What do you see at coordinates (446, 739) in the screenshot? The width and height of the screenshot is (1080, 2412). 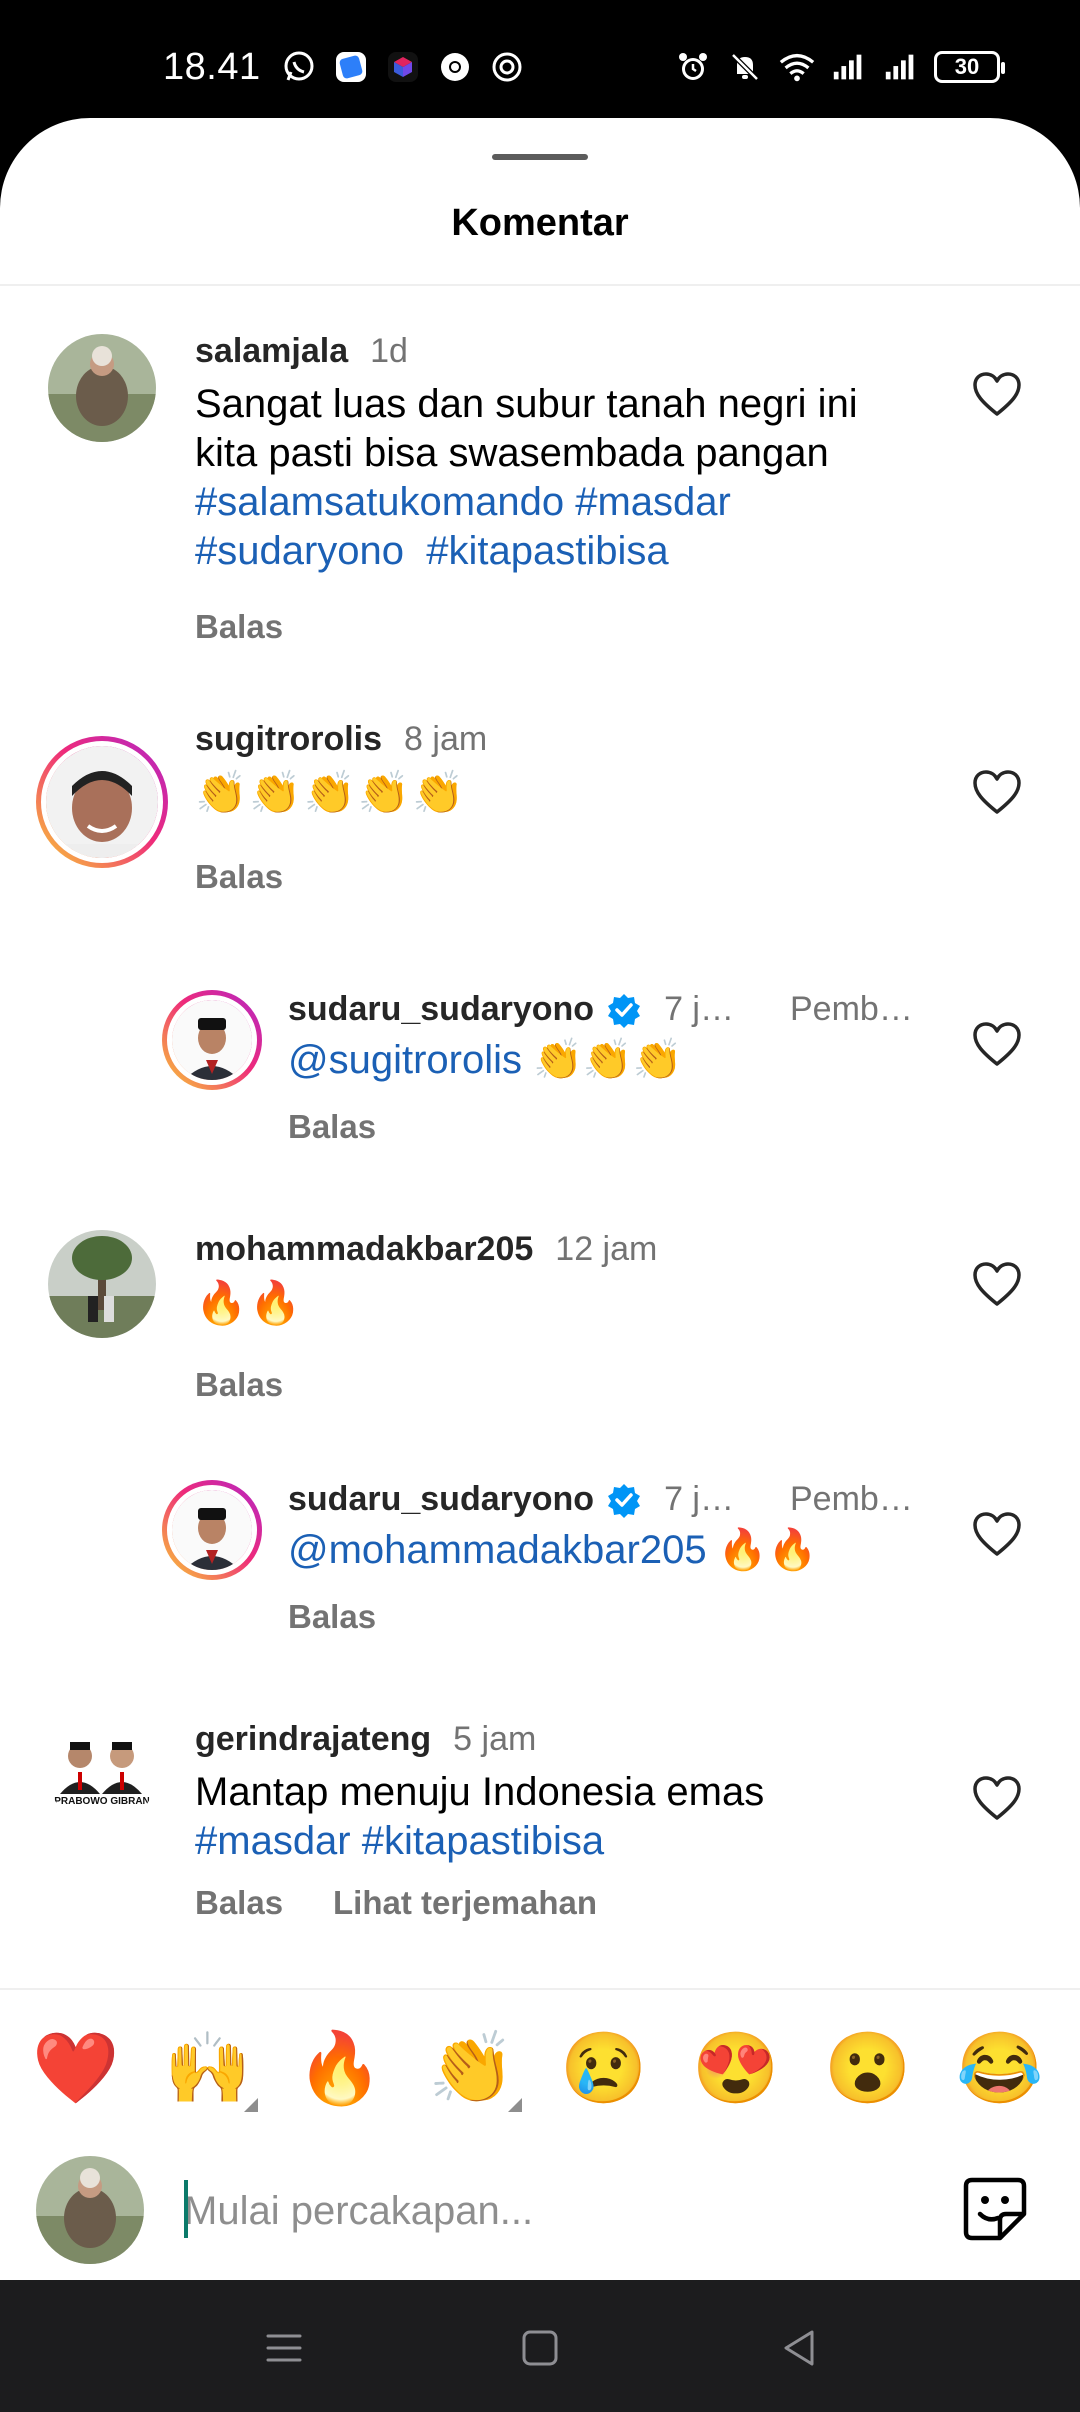 I see `comment-time: 8 jam` at bounding box center [446, 739].